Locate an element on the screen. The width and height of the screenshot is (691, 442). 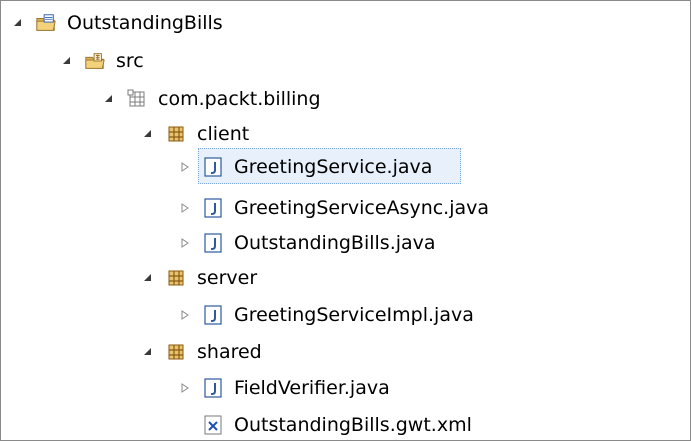
tree-item-greetingservice-java: GreetingService.java is located at coordinates (305, 167).